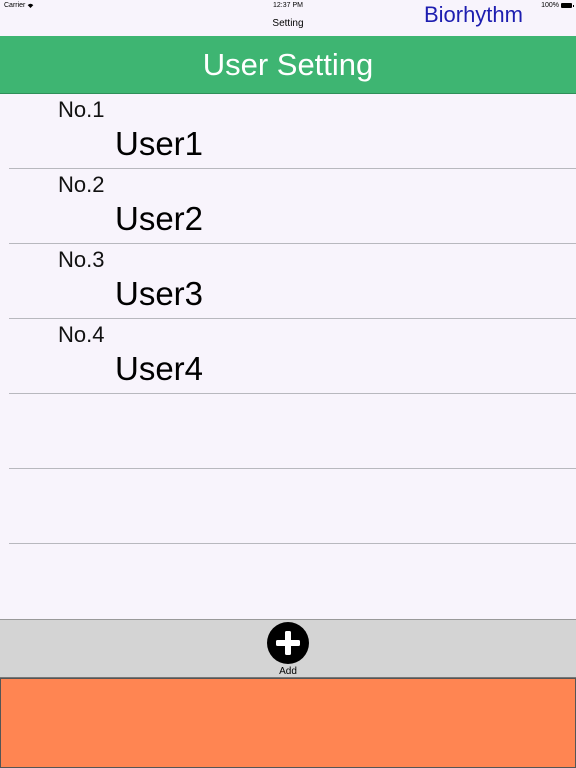 This screenshot has width=576, height=768. What do you see at coordinates (159, 293) in the screenshot?
I see `user-name: User3` at bounding box center [159, 293].